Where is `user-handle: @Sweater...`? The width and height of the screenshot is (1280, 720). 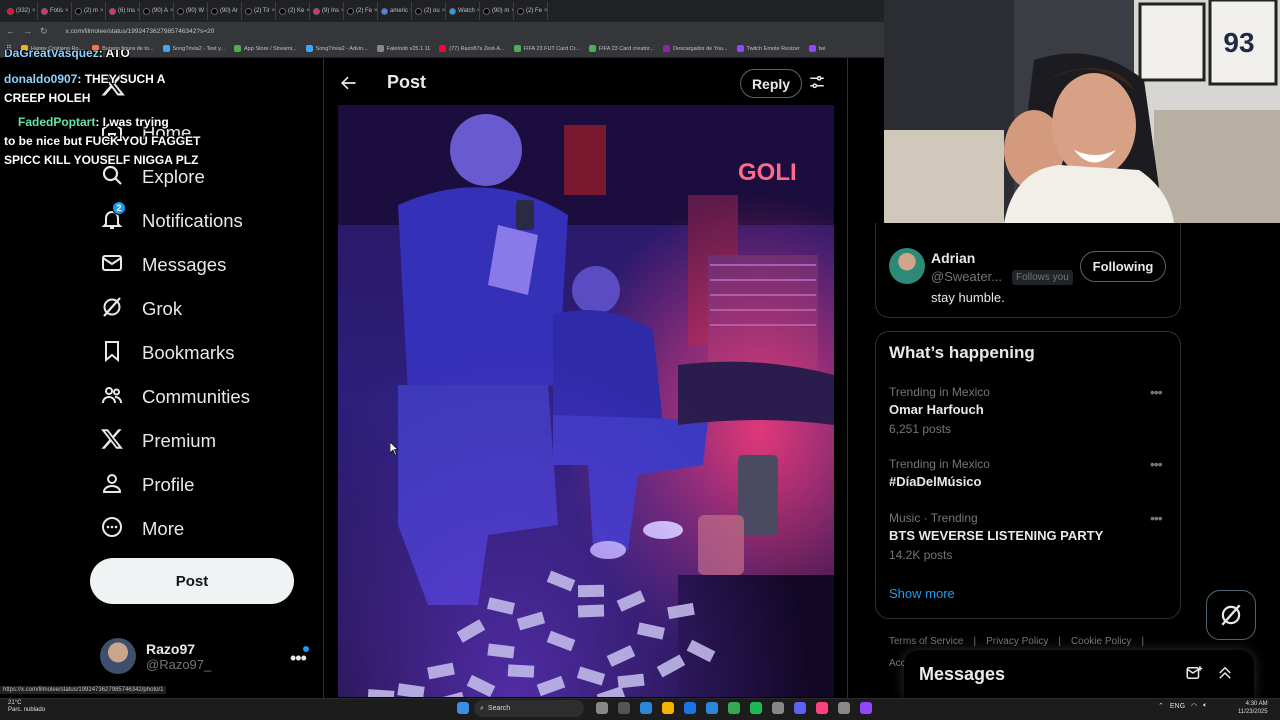 user-handle: @Sweater... is located at coordinates (967, 276).